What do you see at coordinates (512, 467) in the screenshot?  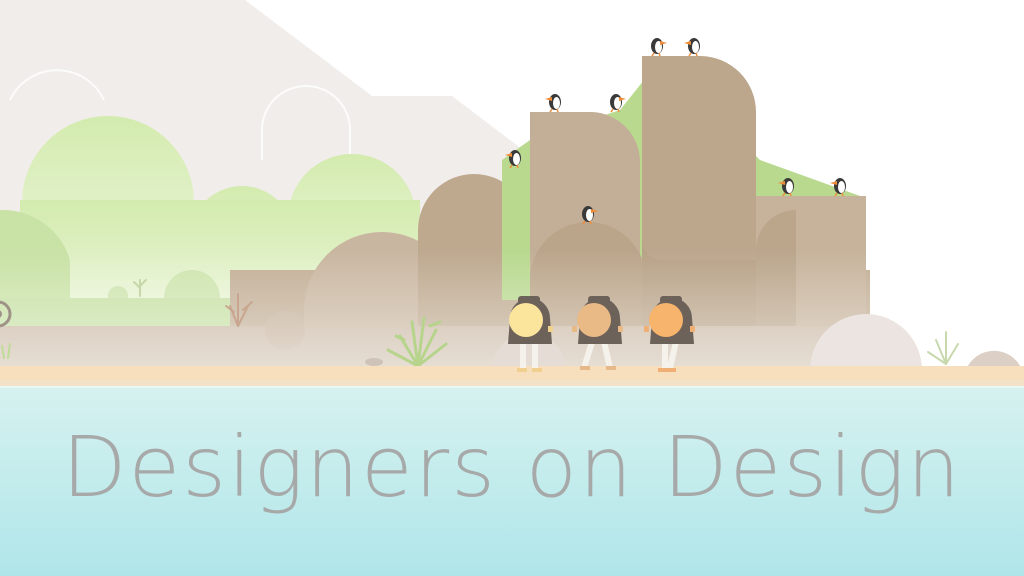 I see `caption-title: Designers on Design` at bounding box center [512, 467].